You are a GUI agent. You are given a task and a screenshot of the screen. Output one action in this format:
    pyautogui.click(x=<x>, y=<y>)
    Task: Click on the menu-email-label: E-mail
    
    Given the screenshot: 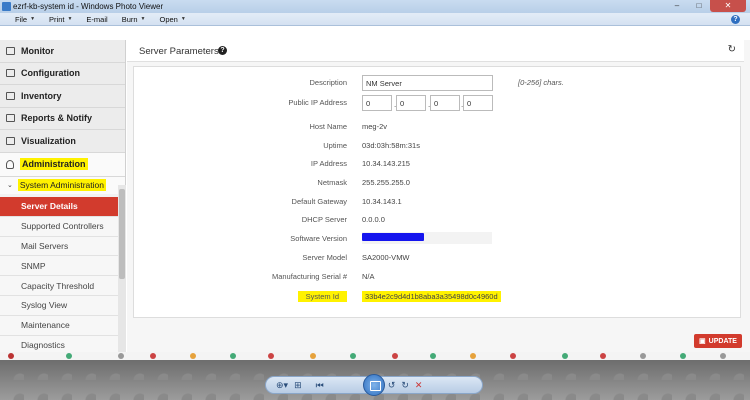 What is the action you would take?
    pyautogui.click(x=97, y=19)
    